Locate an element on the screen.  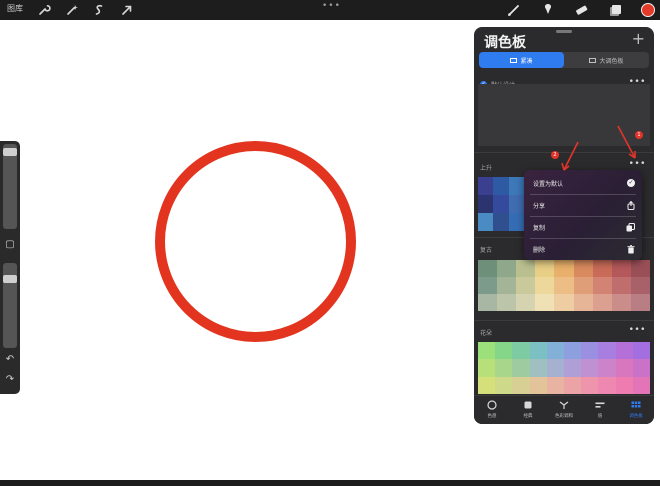
tab-harmony: 色彩调和 is located at coordinates (564, 409).